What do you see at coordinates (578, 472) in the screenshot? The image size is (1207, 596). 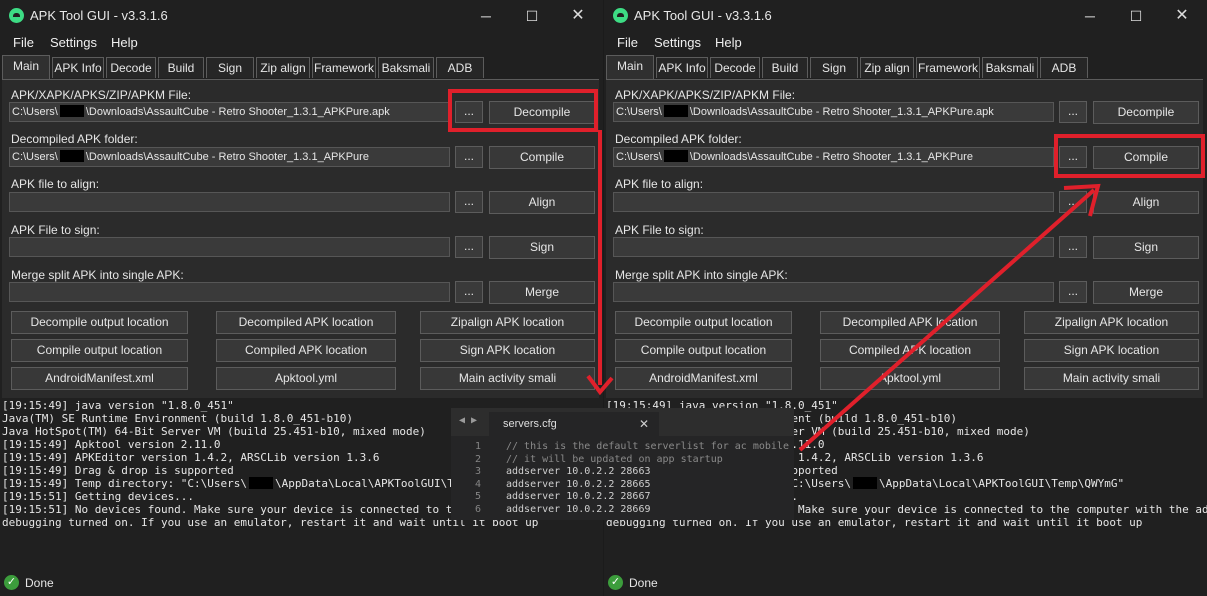 I see `code-text: addserver 10.0.2.2 28663` at bounding box center [578, 472].